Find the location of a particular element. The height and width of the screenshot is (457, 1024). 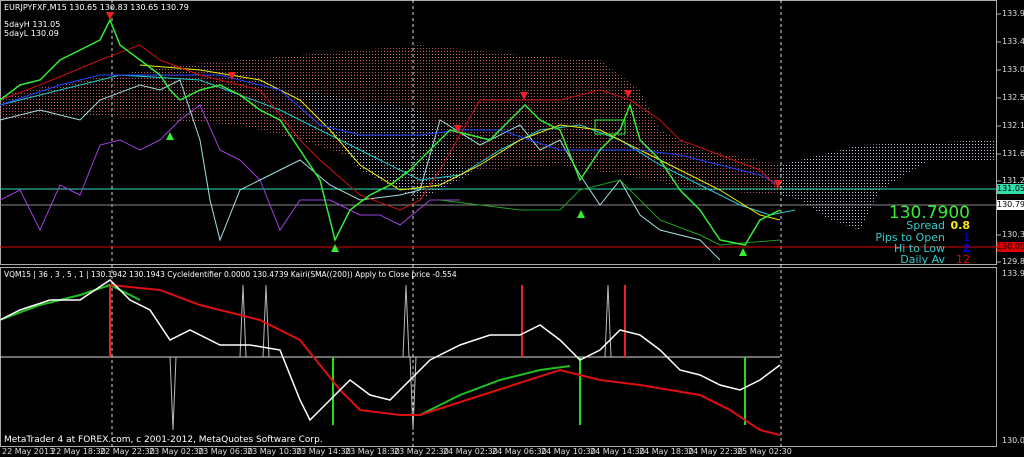

price-axis-label: 129.85 is located at coordinates (1013, 261).